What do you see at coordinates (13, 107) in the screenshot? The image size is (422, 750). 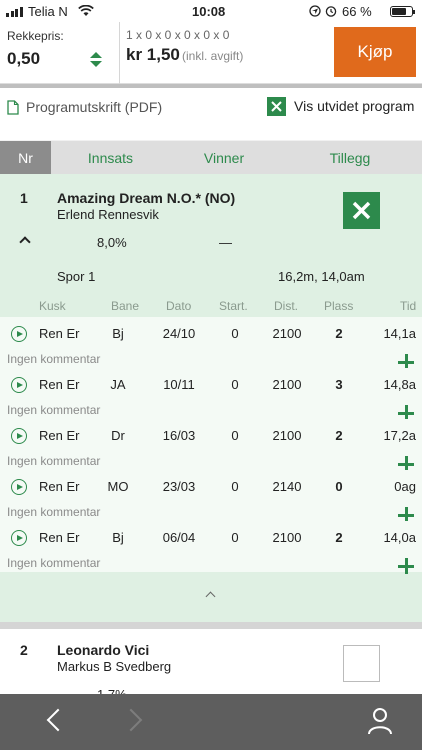 I see `document-icon` at bounding box center [13, 107].